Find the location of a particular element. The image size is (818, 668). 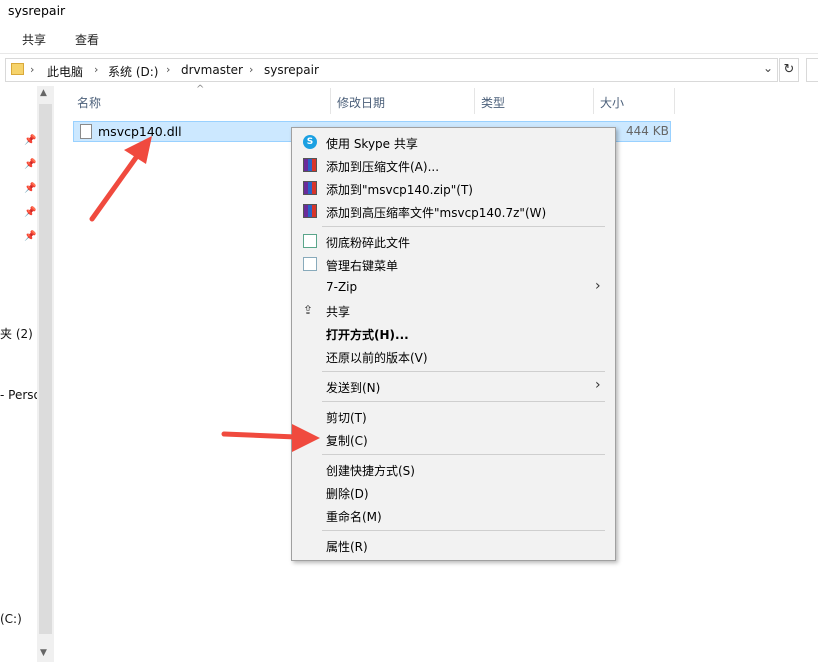

annotation-arrow-to-file is located at coordinates (120, 179).